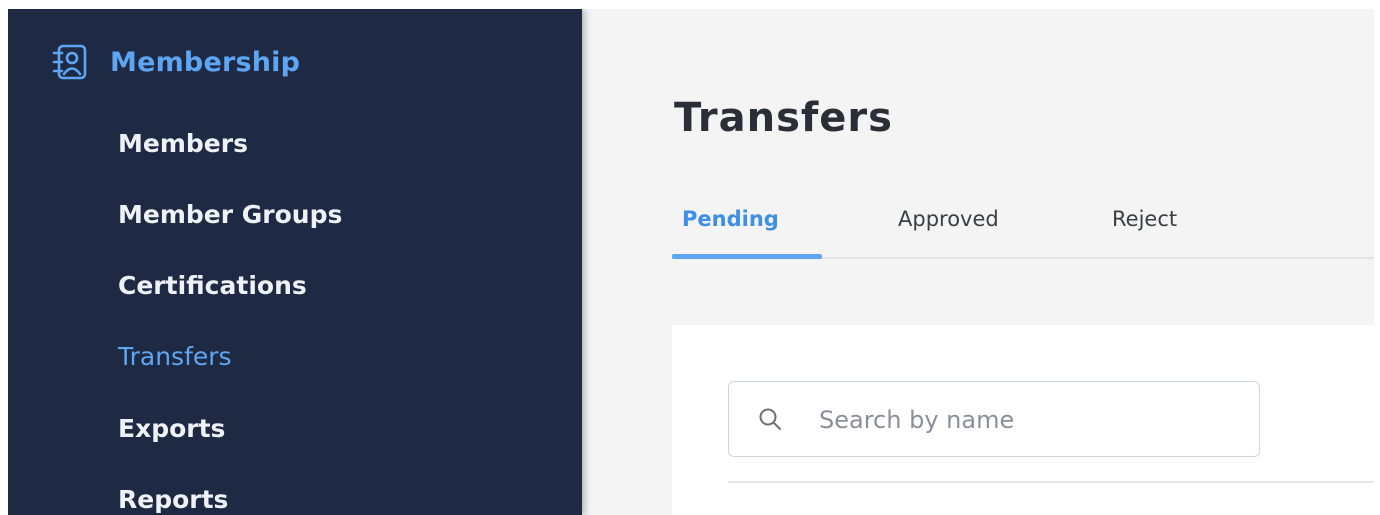 This screenshot has width=1380, height=515. I want to click on active-tab-indicator, so click(747, 256).